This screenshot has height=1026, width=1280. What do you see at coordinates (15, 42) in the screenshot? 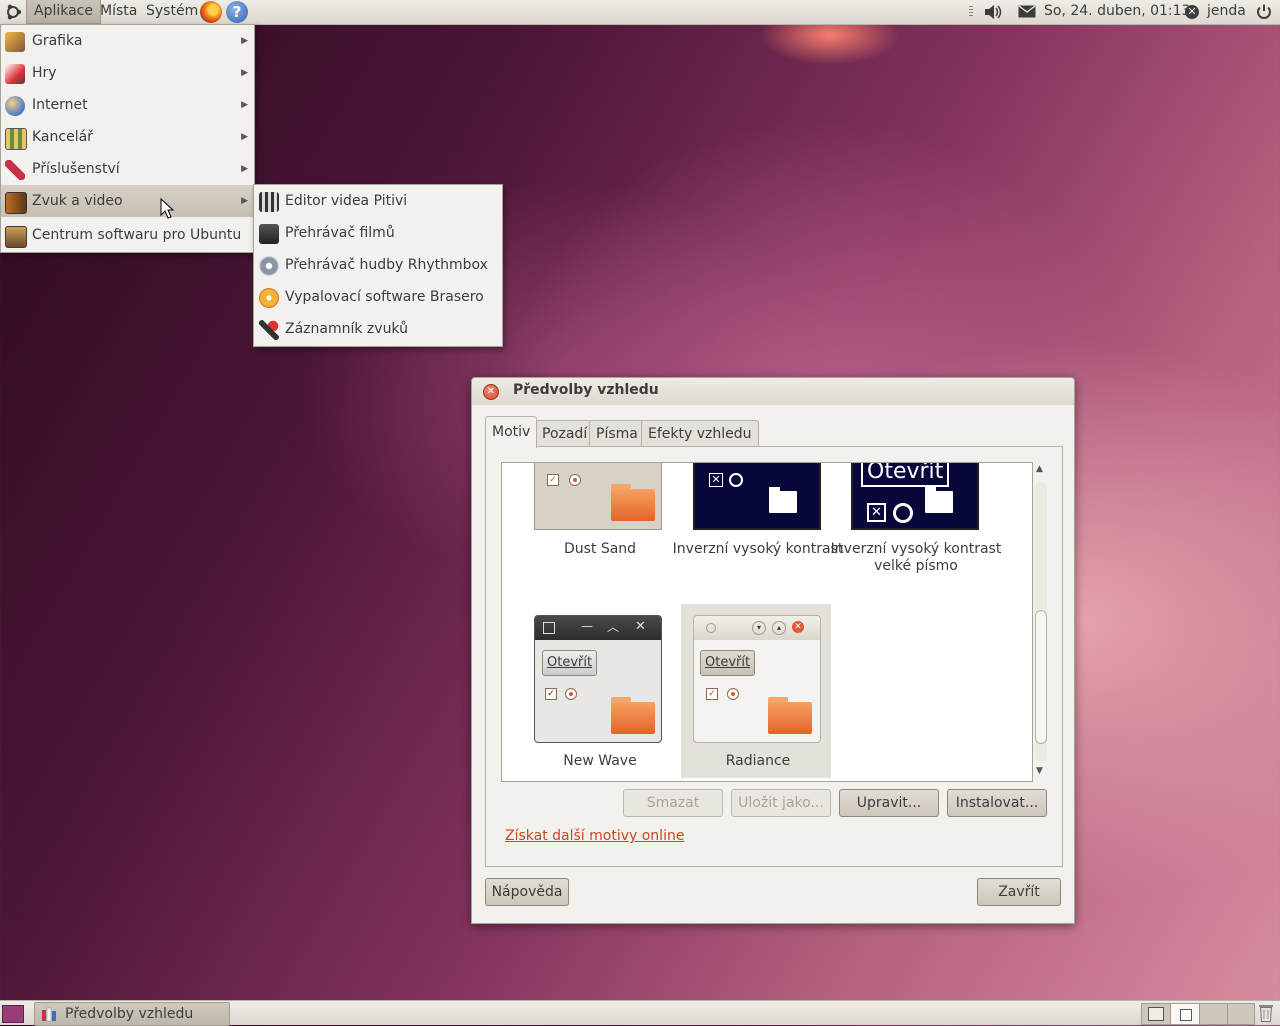
I see `graphics-icon` at bounding box center [15, 42].